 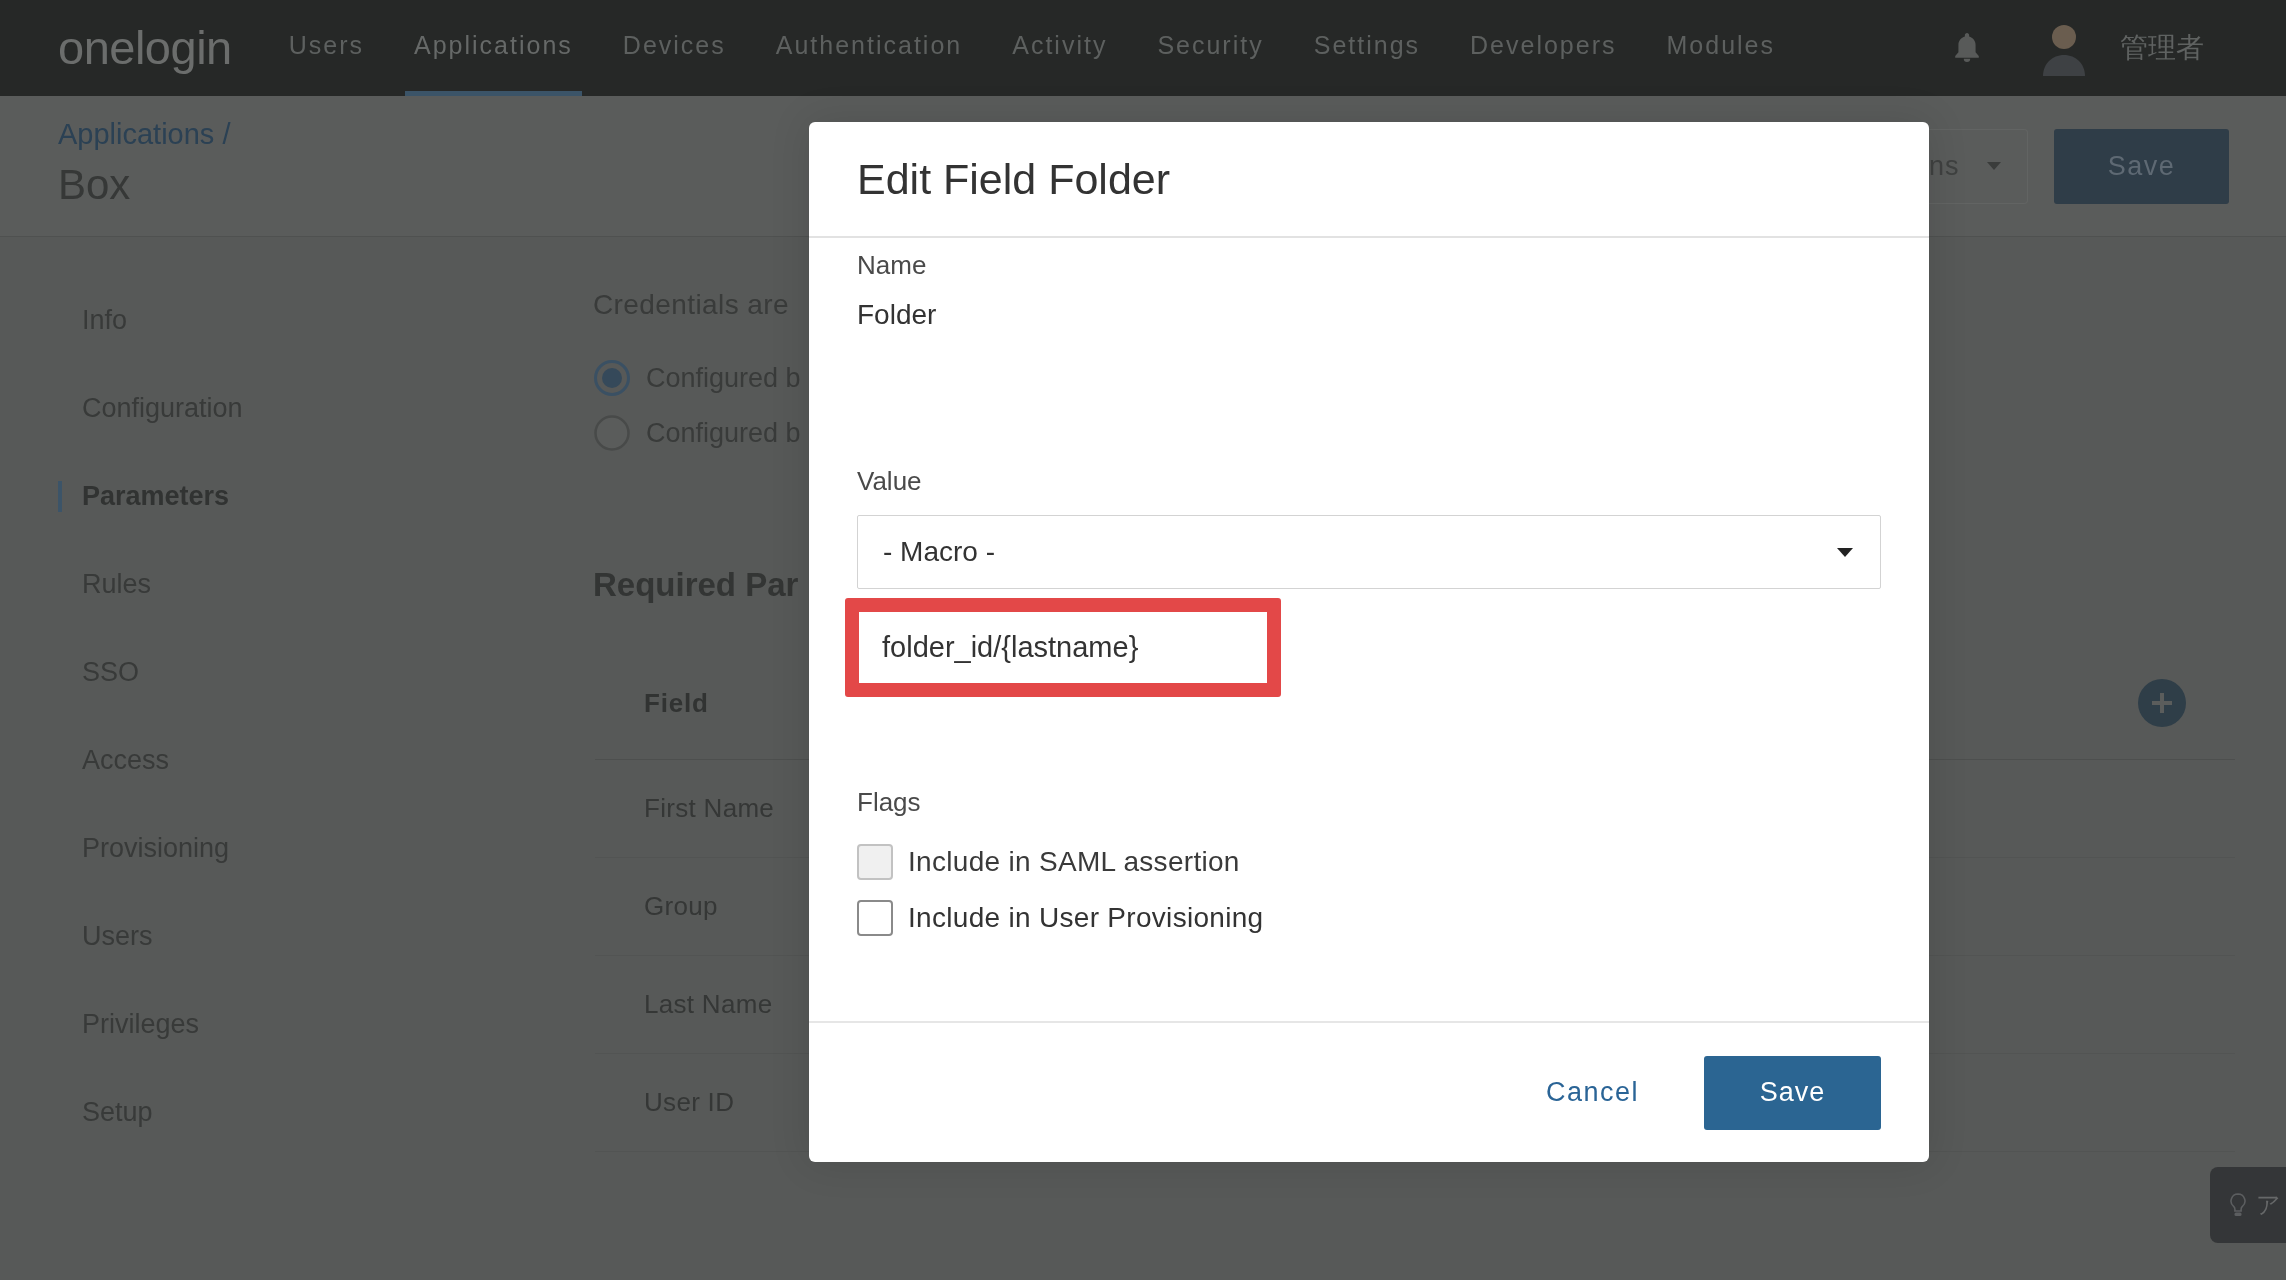 What do you see at coordinates (674, 48) in the screenshot?
I see `nav-tab: Devices` at bounding box center [674, 48].